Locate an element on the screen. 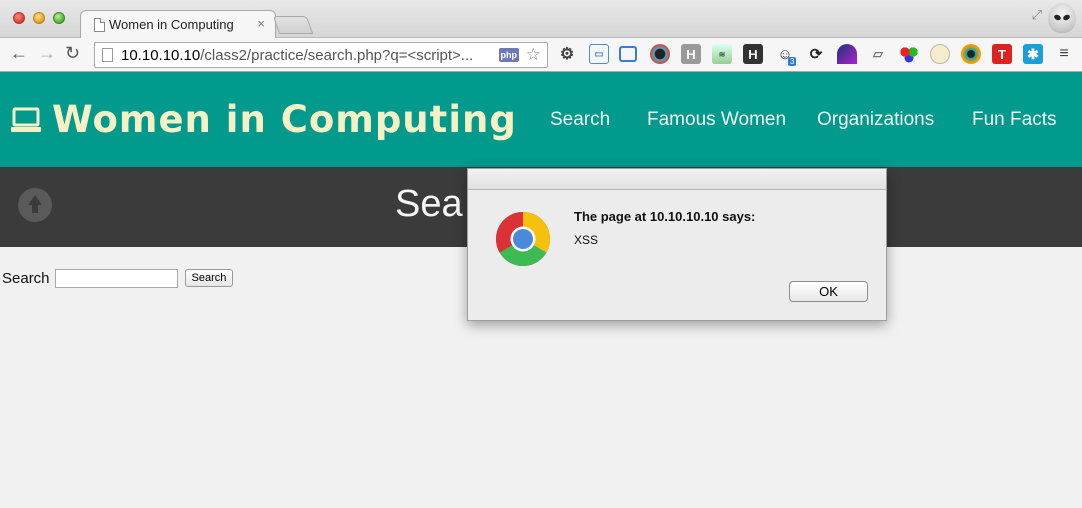 This screenshot has width=1082, height=508. menu-icon: ≡ is located at coordinates (1064, 54).